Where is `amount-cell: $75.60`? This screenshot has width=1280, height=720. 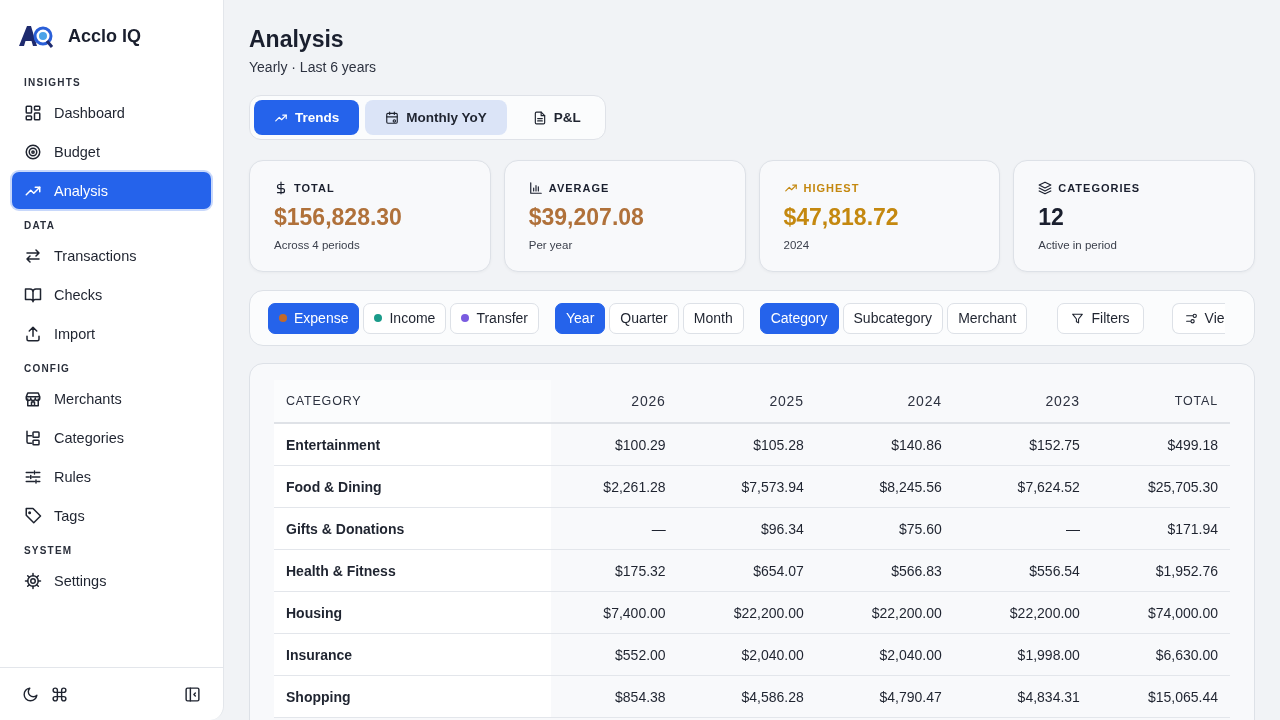 amount-cell: $75.60 is located at coordinates (884, 528).